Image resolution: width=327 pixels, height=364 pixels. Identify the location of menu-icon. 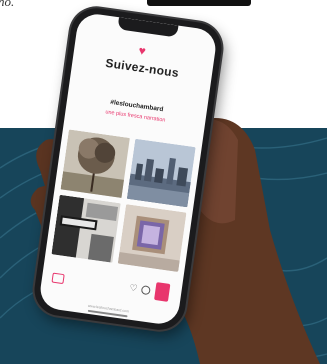
(58, 278).